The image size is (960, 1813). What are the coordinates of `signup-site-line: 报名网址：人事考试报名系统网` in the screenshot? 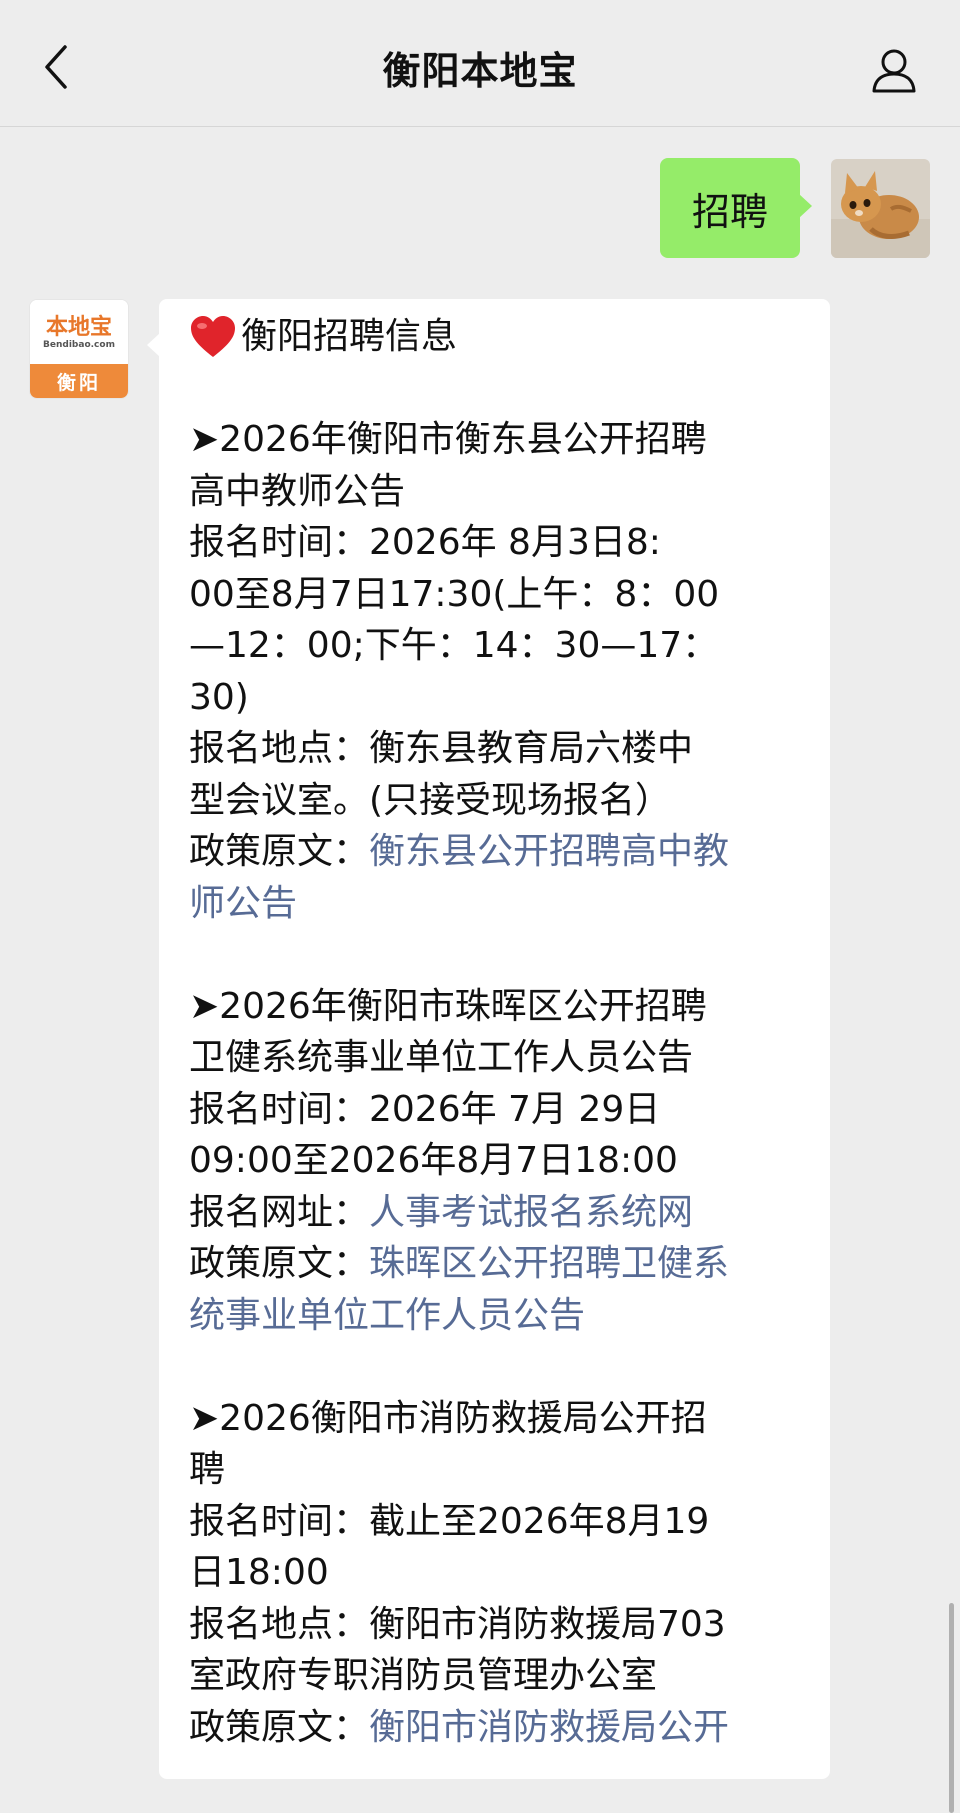 It's located at (499, 1213).